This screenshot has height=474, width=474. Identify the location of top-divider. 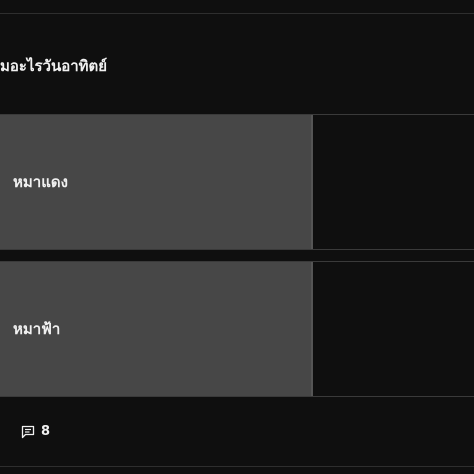
(237, 13).